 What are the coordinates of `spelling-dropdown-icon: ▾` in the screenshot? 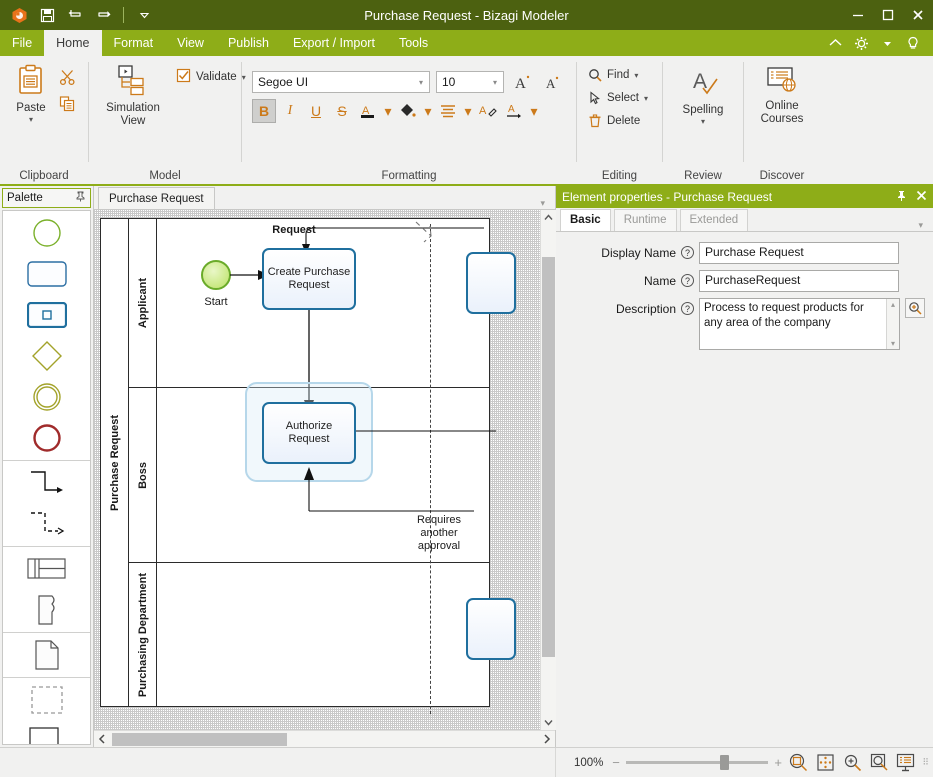 It's located at (703, 121).